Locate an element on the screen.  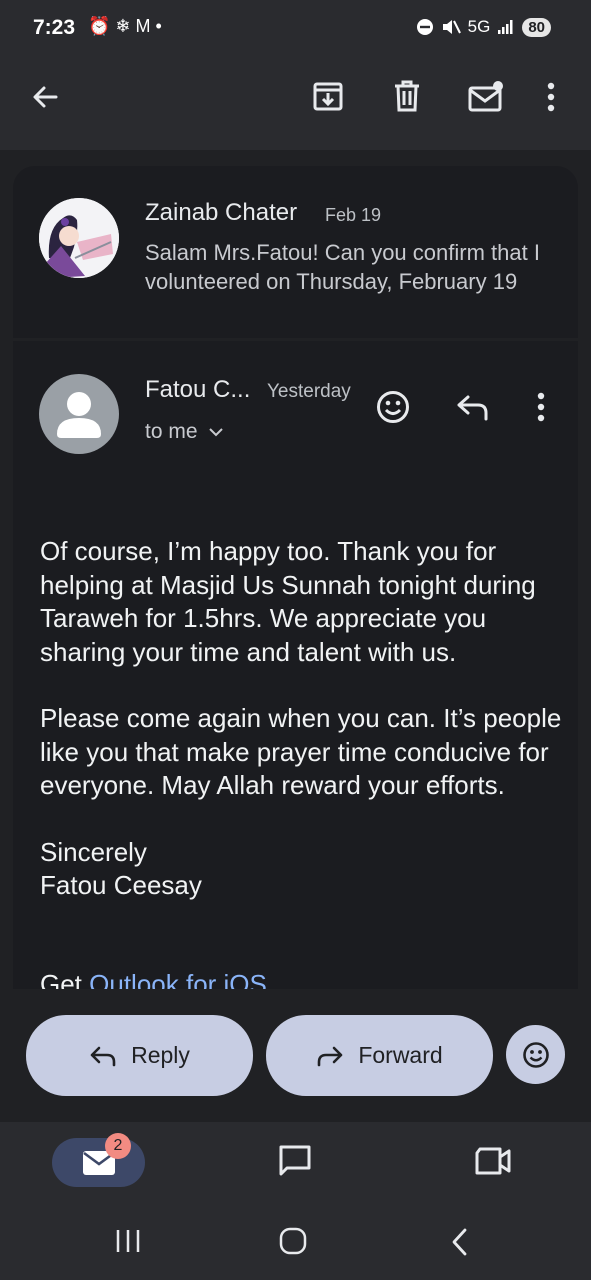
footer-prefix: Get is located at coordinates (65, 979).